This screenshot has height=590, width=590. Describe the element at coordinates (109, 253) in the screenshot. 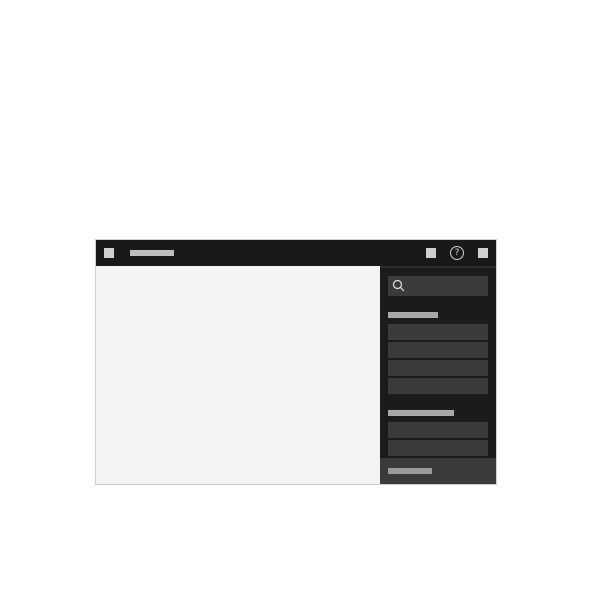

I see `menu-icon` at that location.